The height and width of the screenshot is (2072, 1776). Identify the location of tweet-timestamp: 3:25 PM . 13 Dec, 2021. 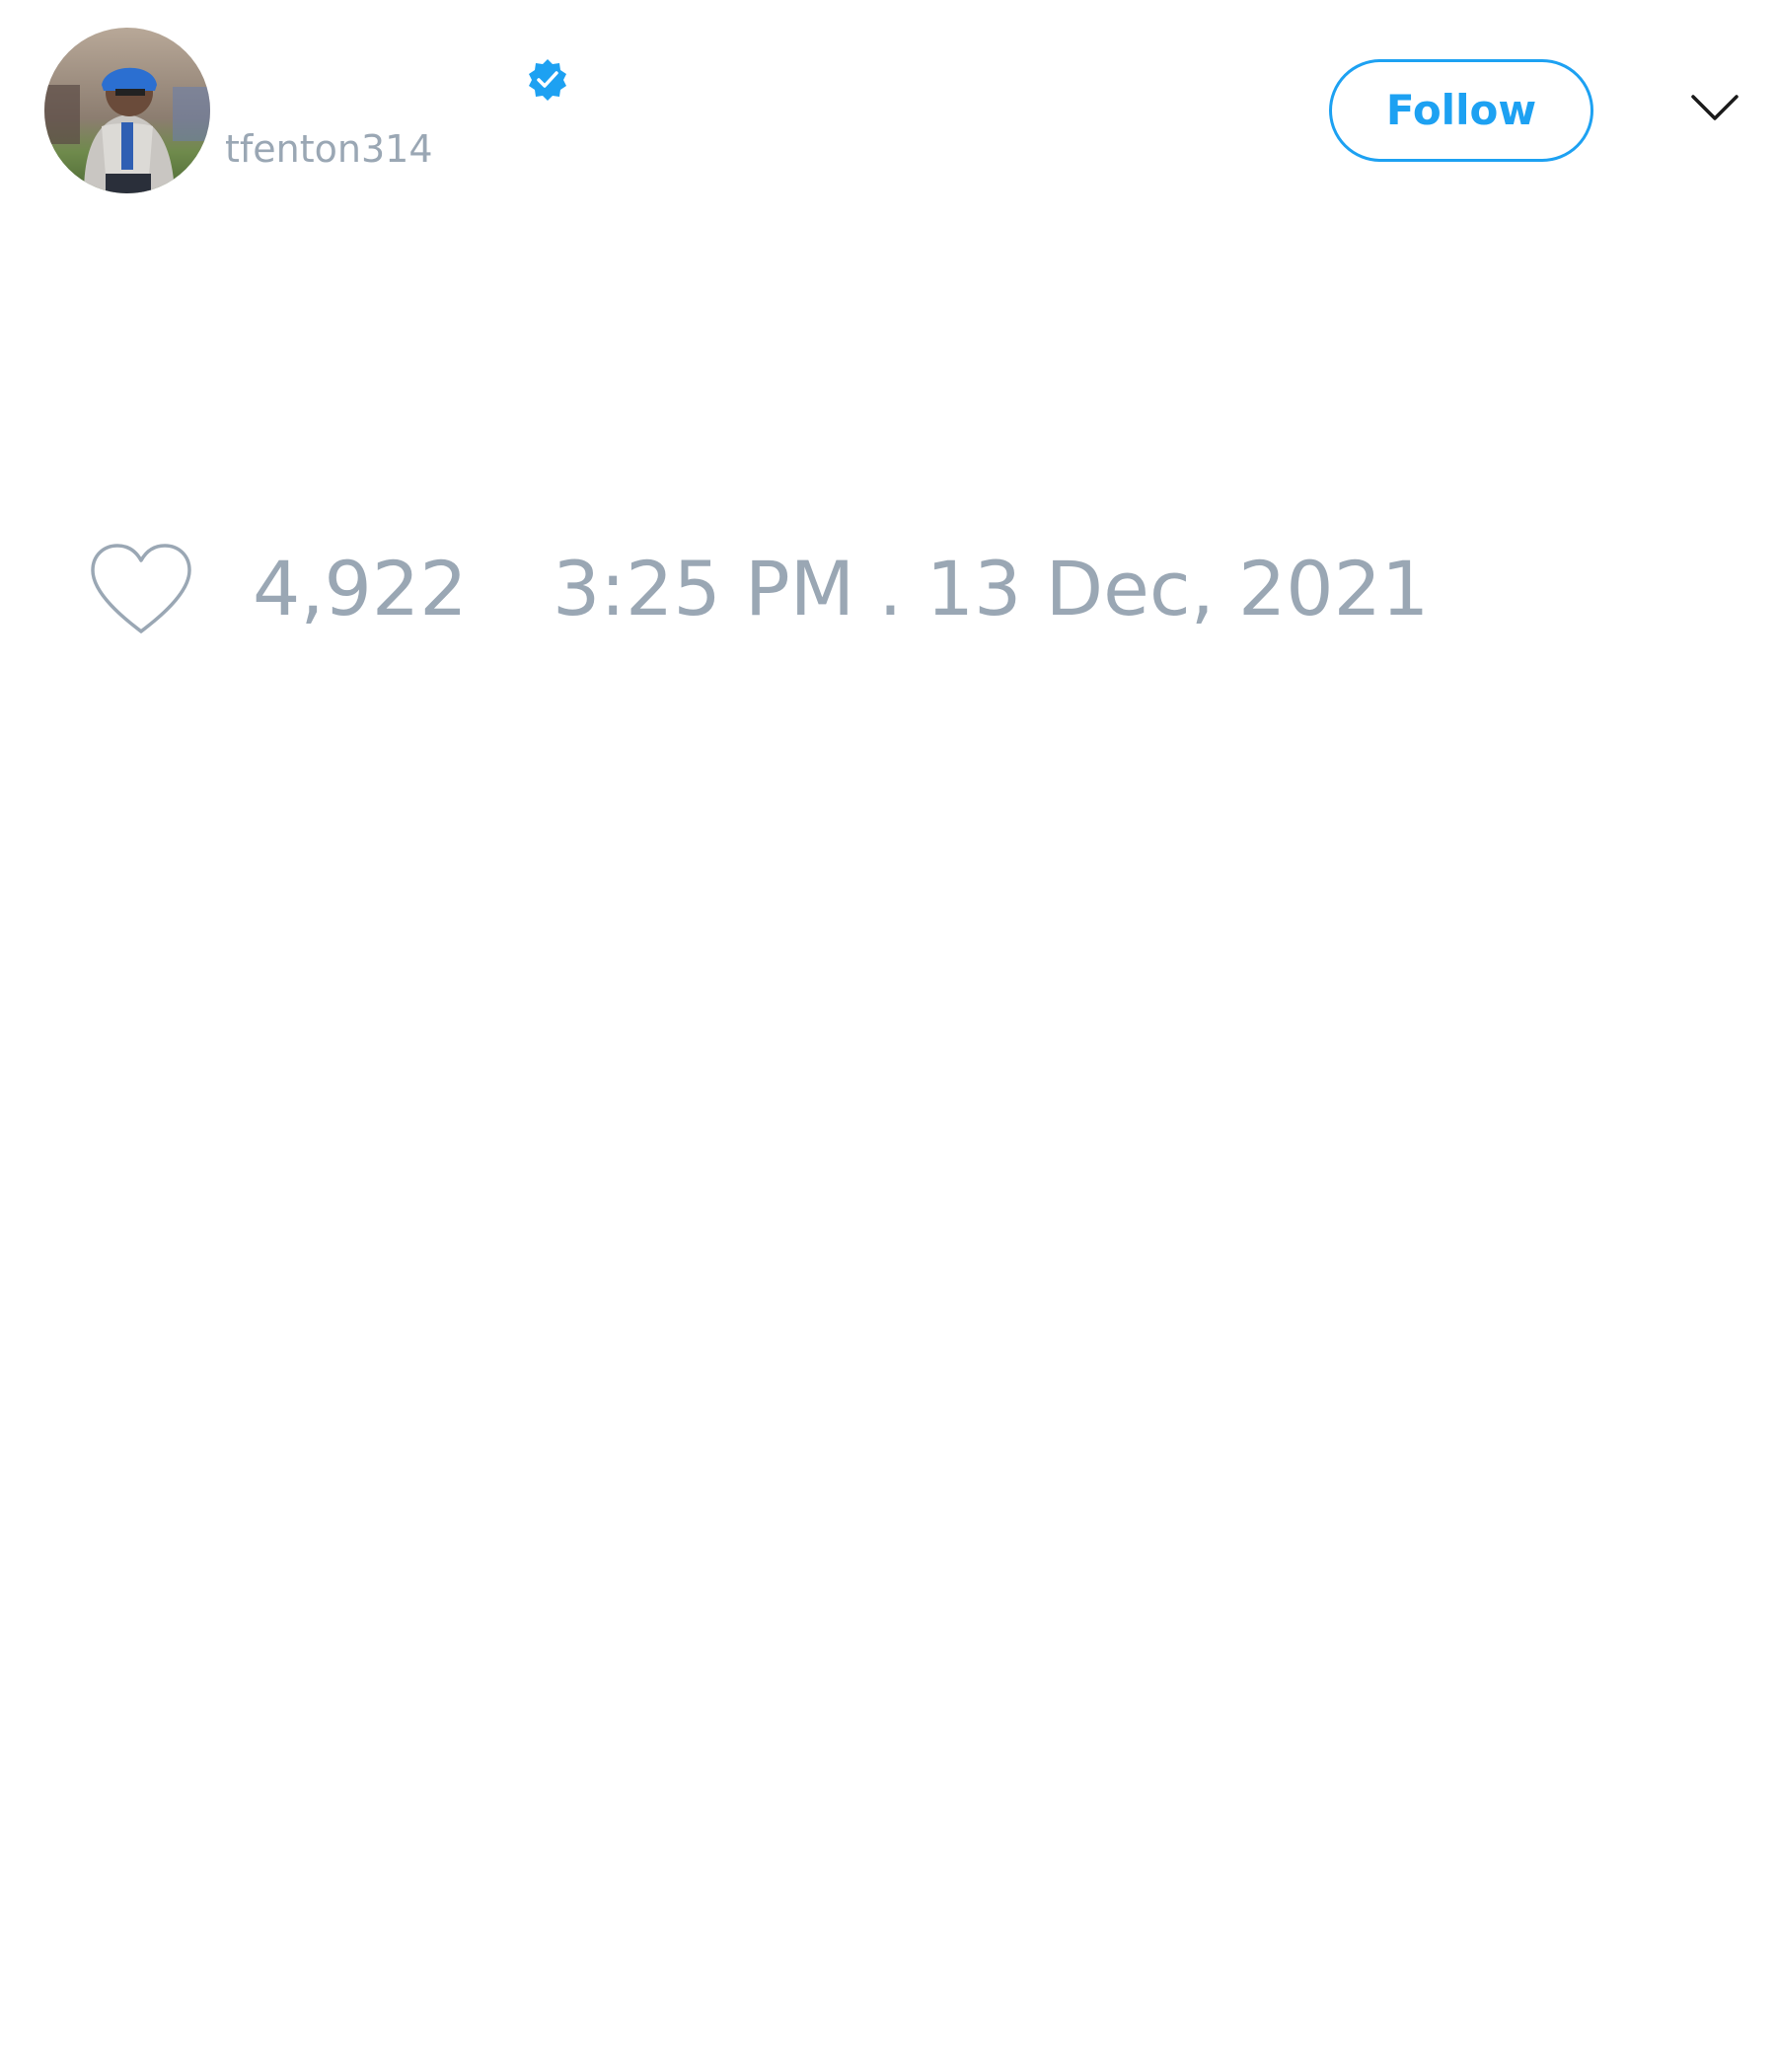
(991, 589).